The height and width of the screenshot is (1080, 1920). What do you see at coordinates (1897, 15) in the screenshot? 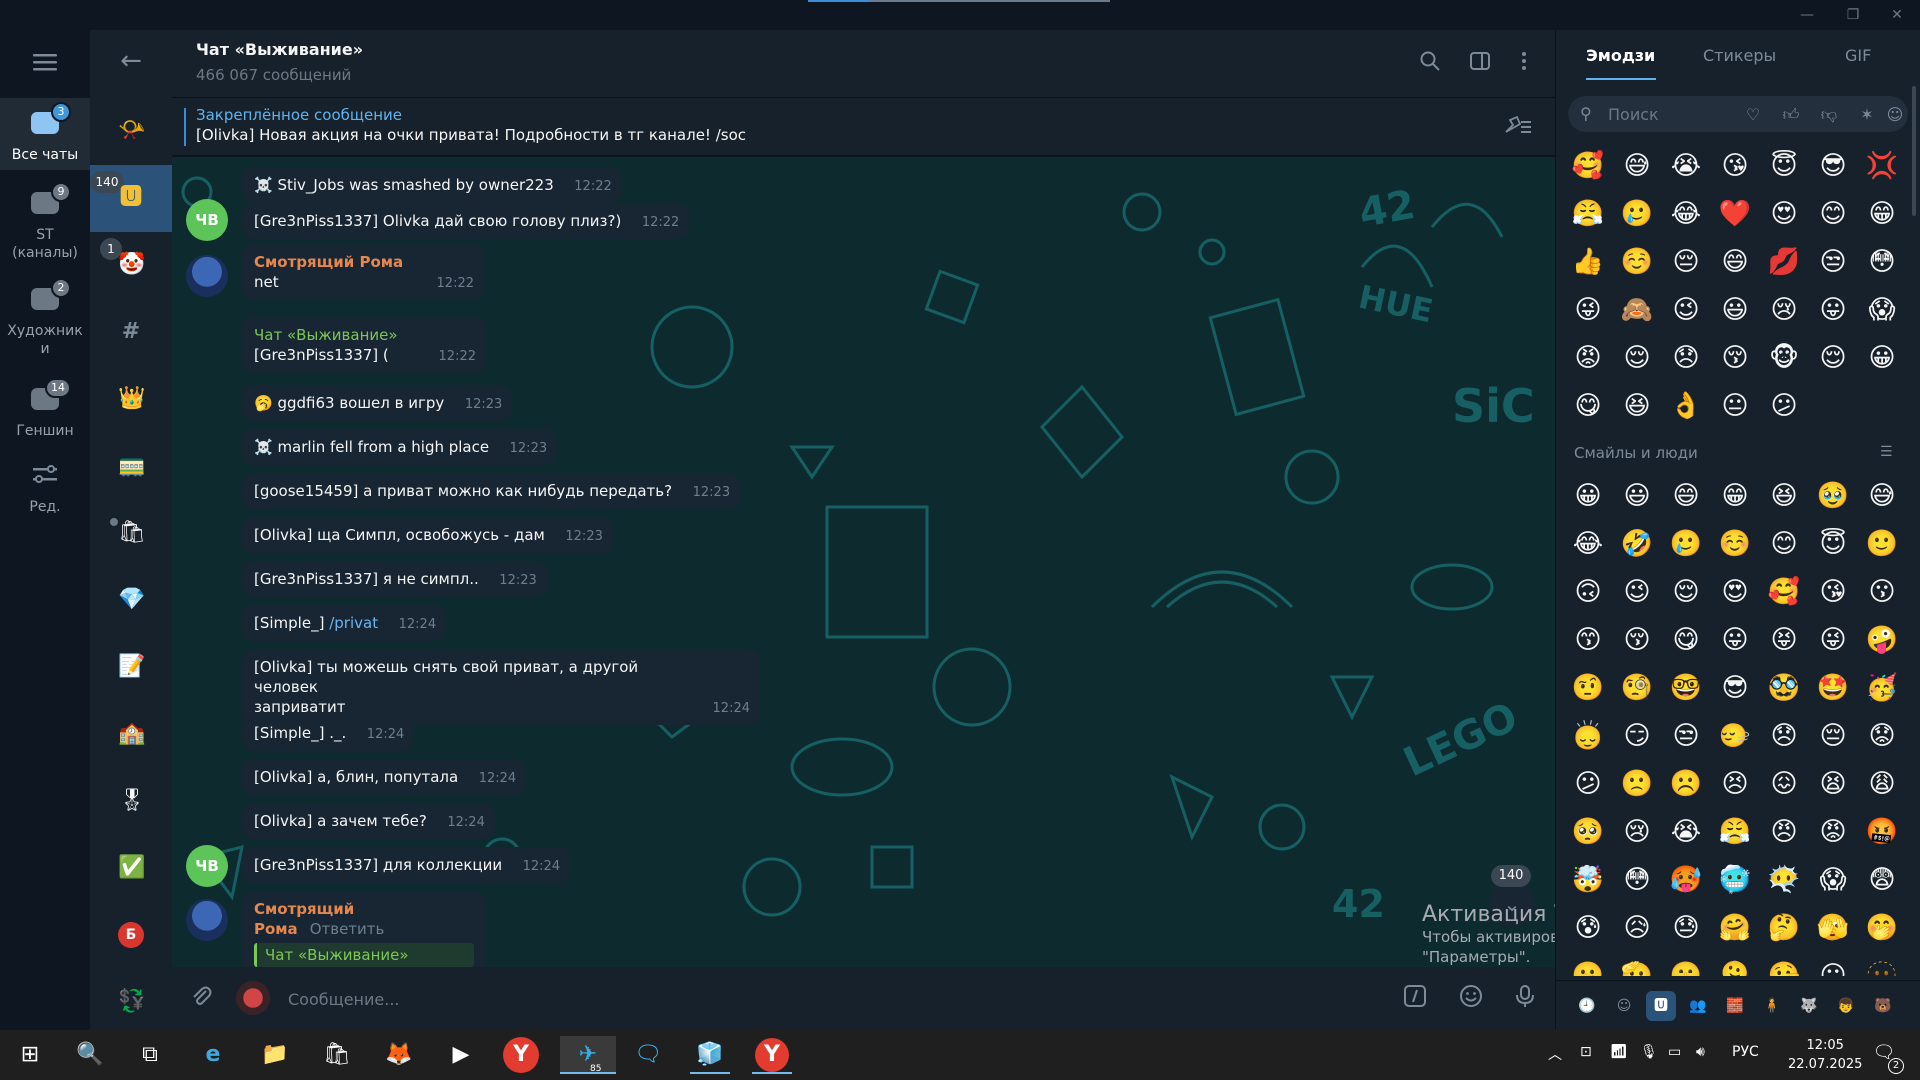
I see `close-window-button: ✕` at bounding box center [1897, 15].